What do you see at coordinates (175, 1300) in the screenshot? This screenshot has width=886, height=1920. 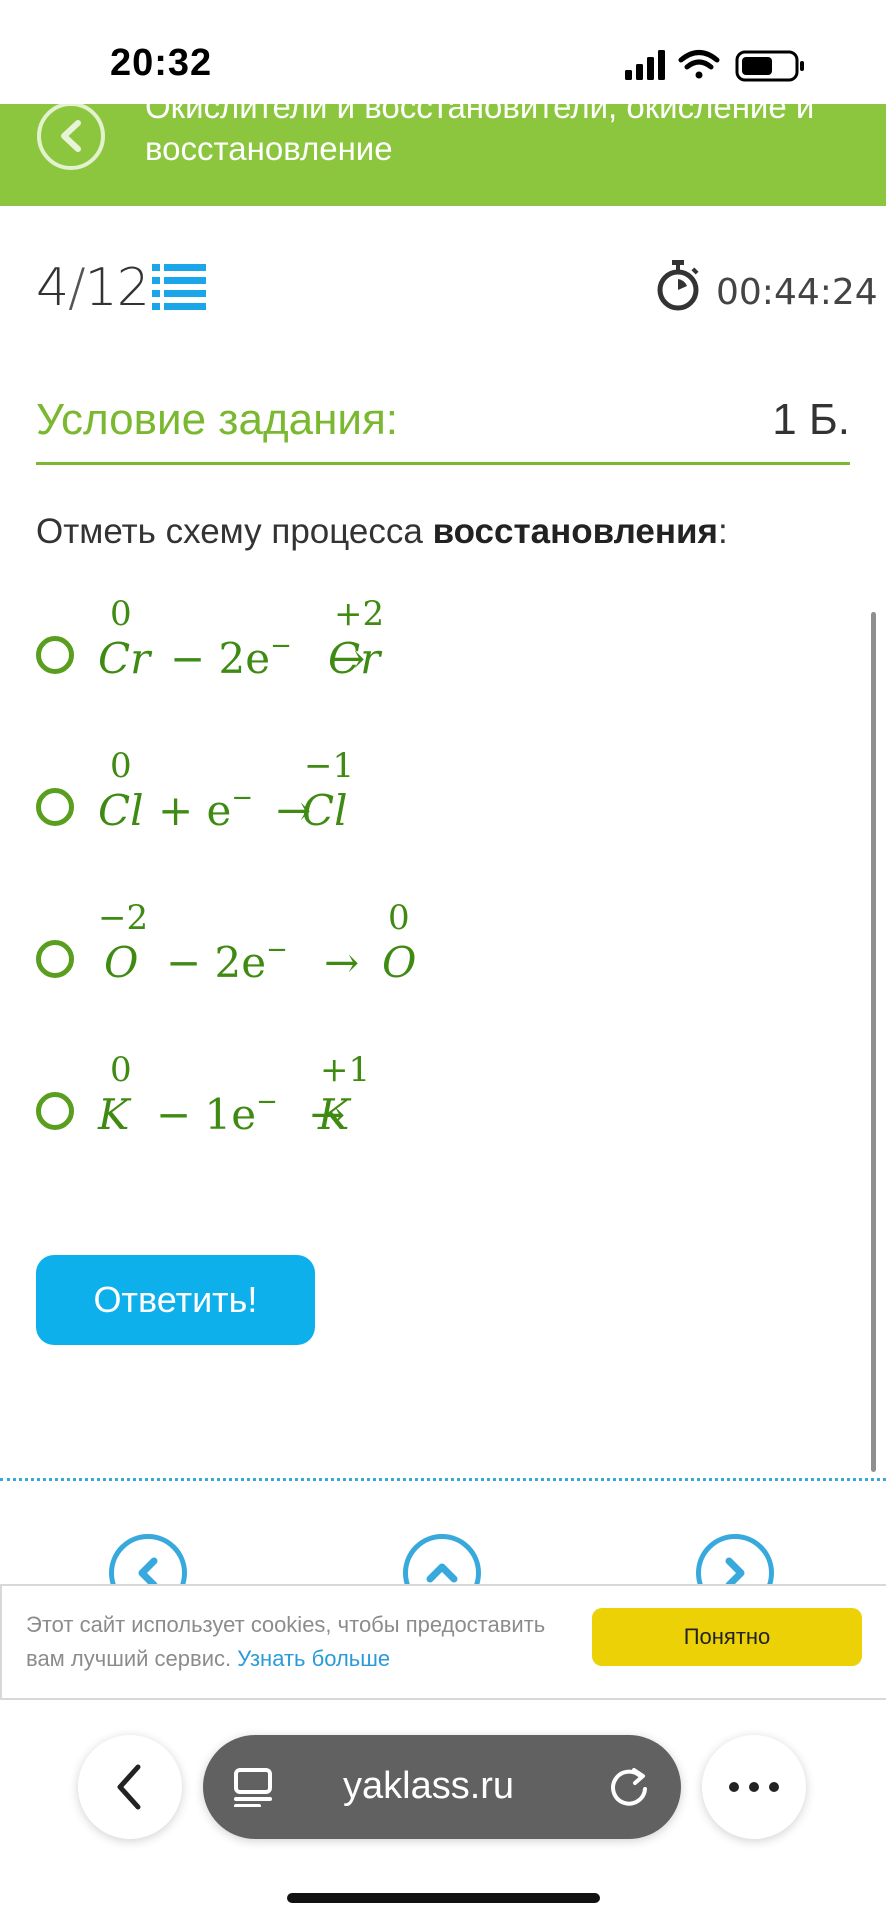 I see `submit-answer-button: Ответить!` at bounding box center [175, 1300].